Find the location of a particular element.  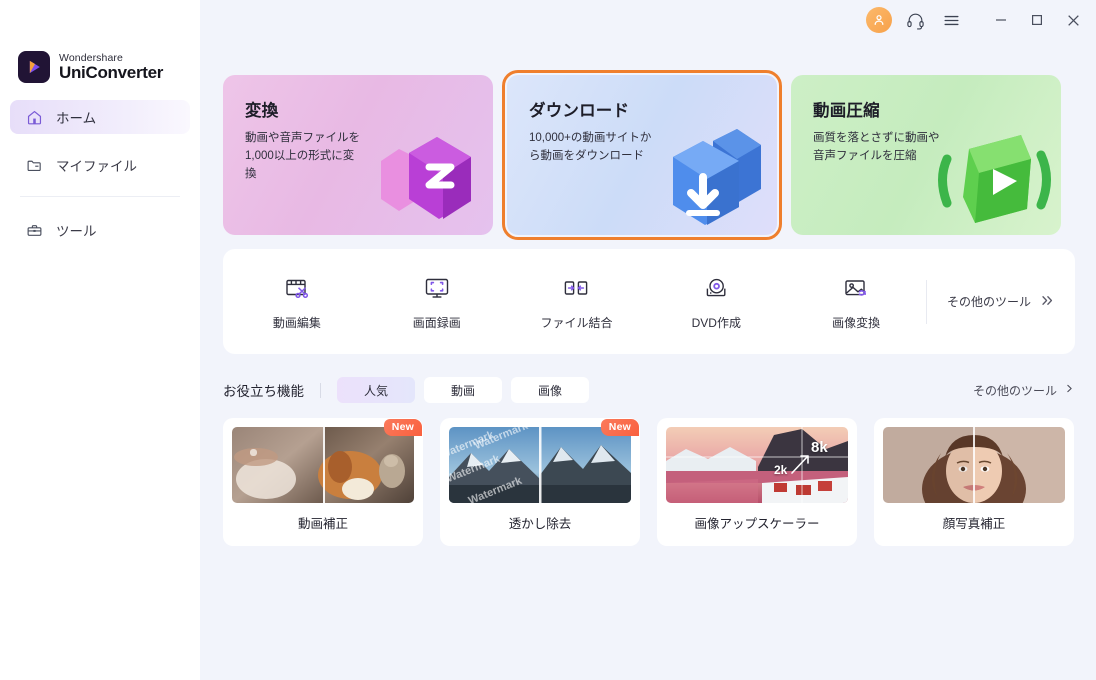

chevron-right-icon is located at coordinates (1069, 390).